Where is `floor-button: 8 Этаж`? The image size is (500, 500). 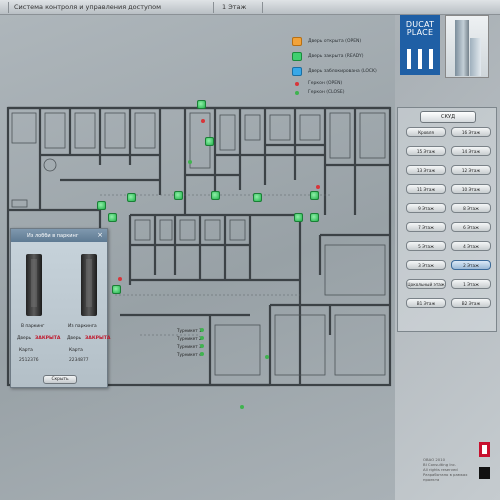 floor-button: 8 Этаж is located at coordinates (471, 208).